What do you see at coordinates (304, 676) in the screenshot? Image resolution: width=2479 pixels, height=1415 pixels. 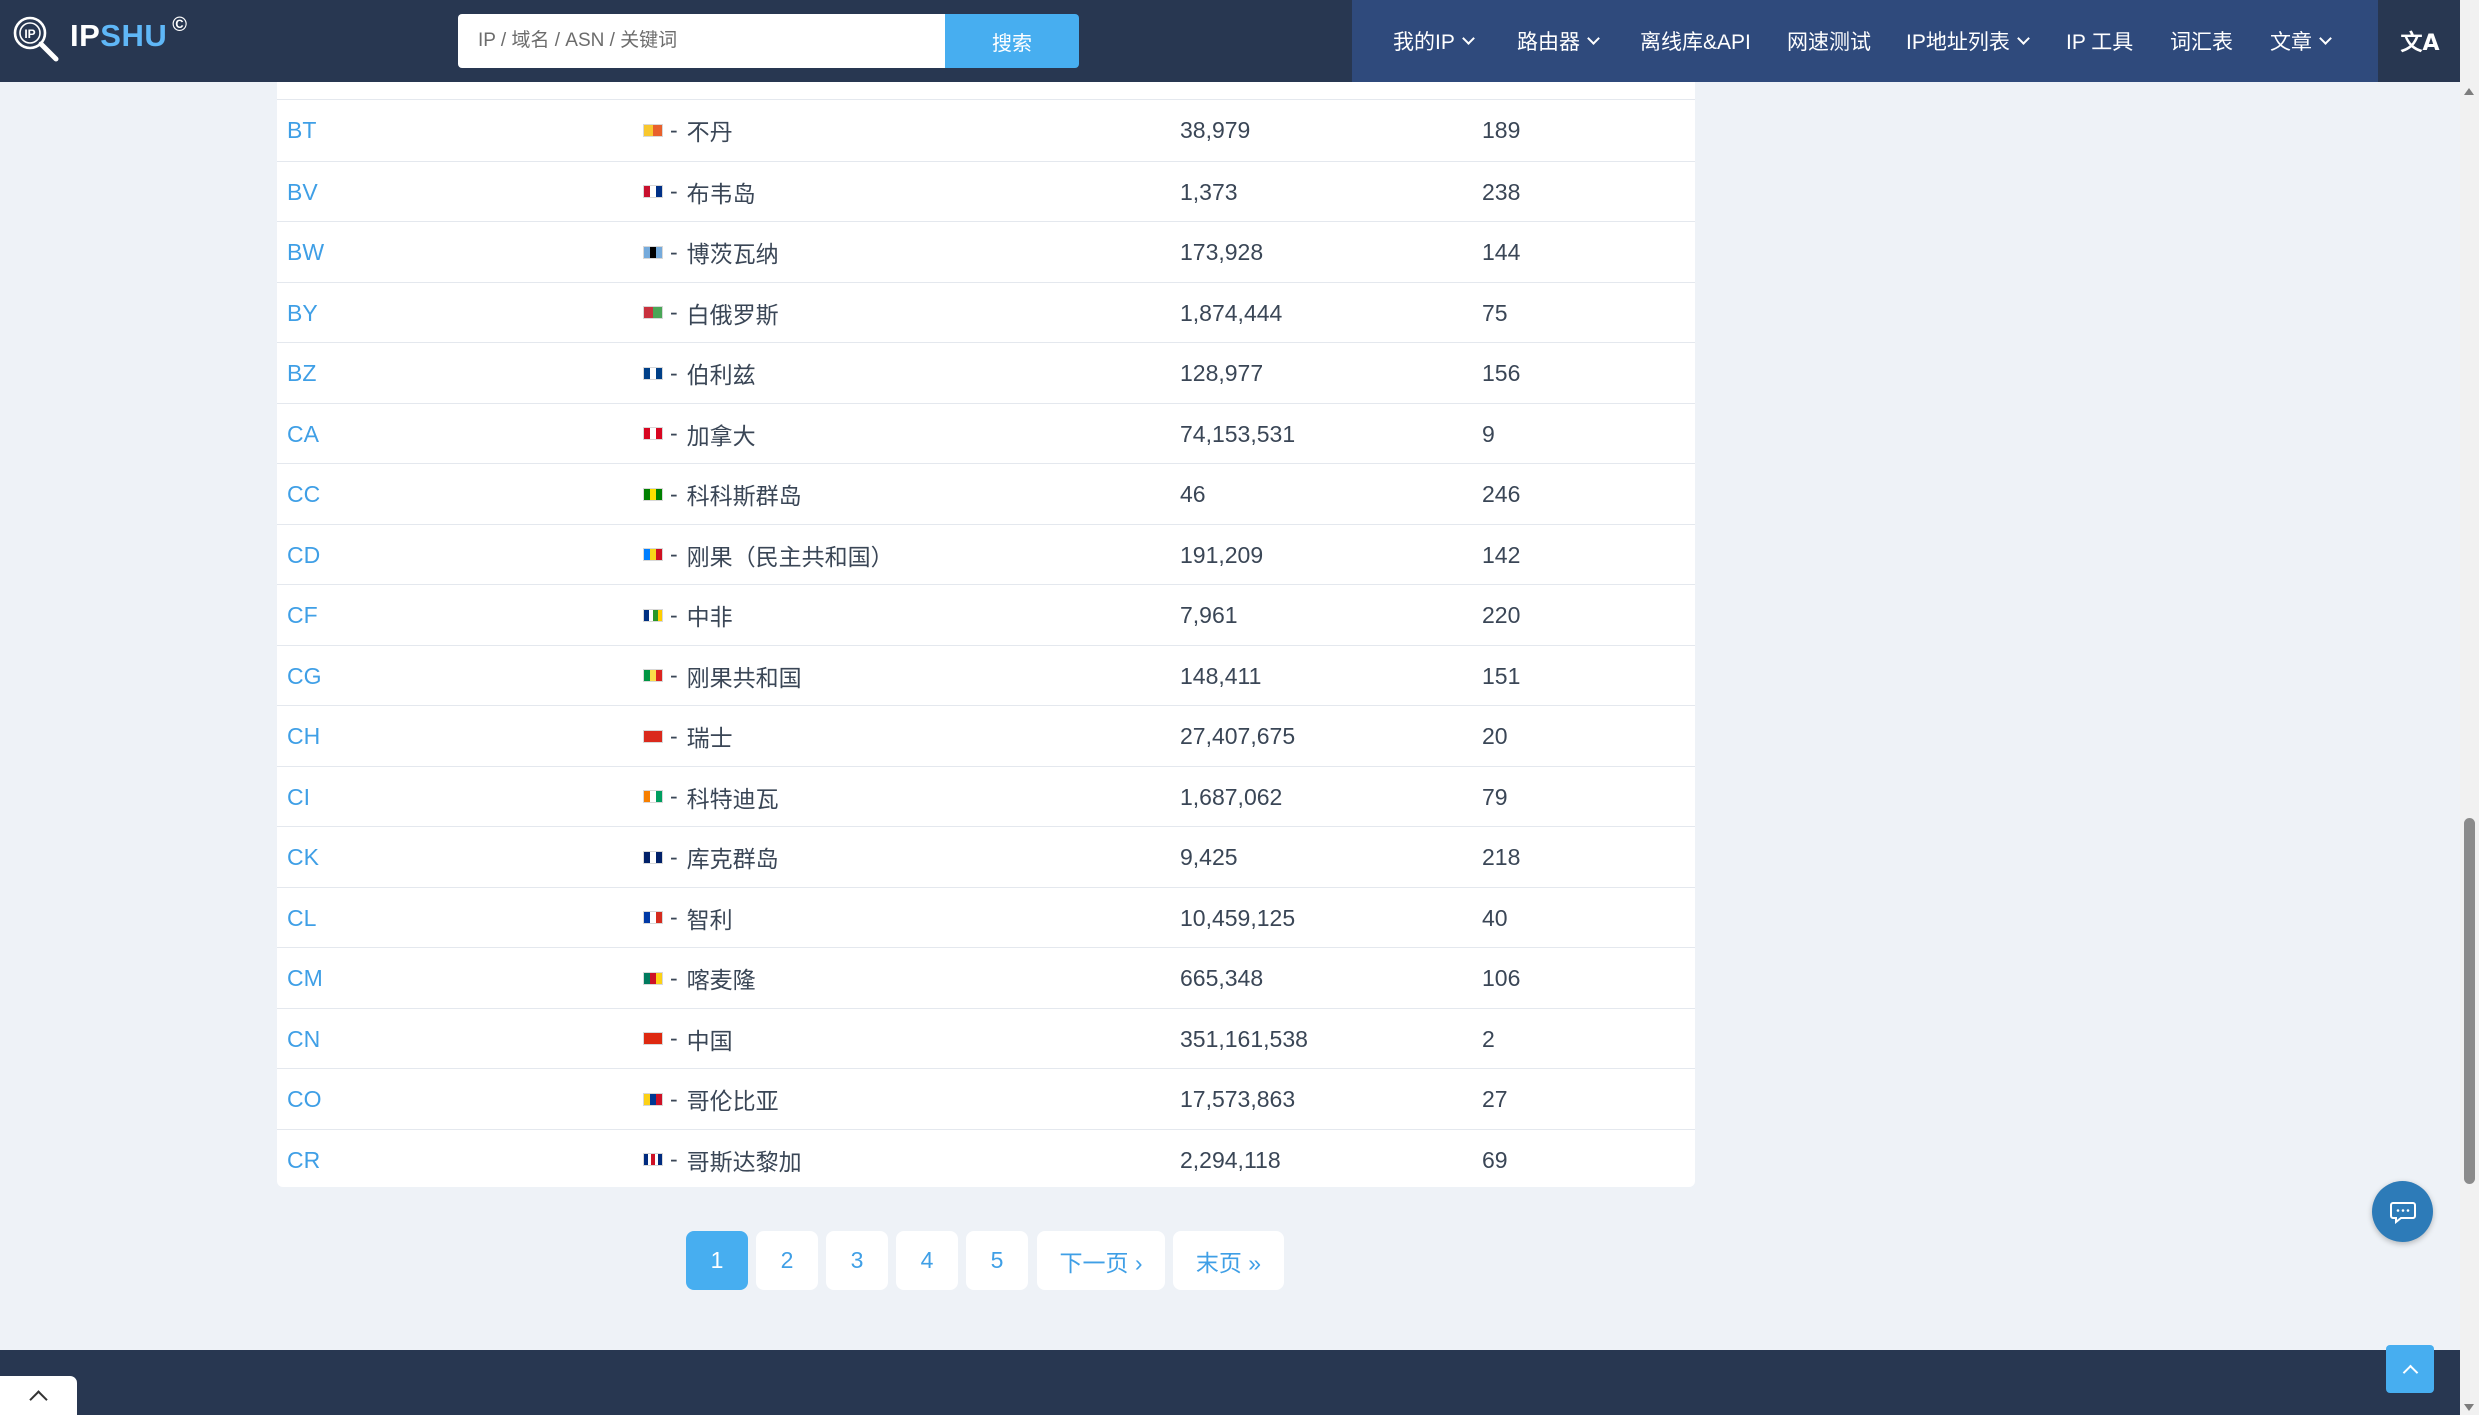 I see `country-code-link: CG` at bounding box center [304, 676].